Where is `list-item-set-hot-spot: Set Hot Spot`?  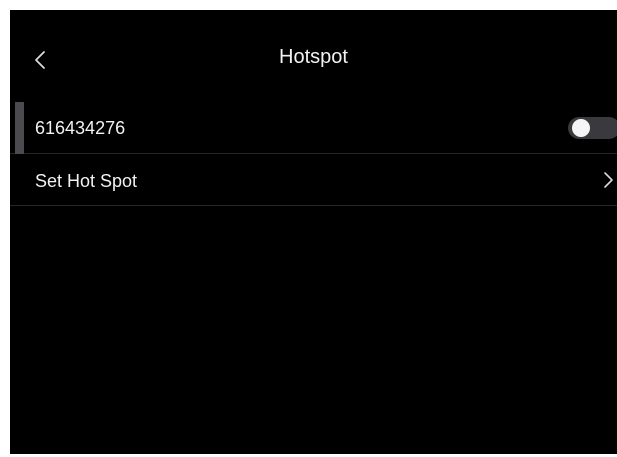 list-item-set-hot-spot: Set Hot Spot is located at coordinates (313, 180).